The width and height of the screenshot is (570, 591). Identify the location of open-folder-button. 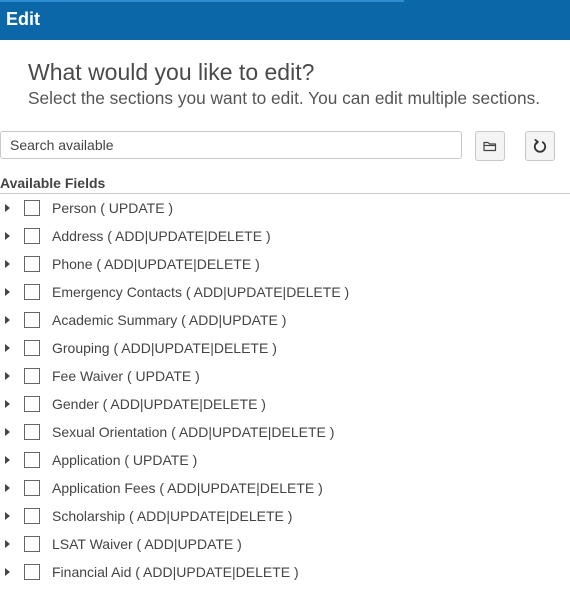
(490, 146).